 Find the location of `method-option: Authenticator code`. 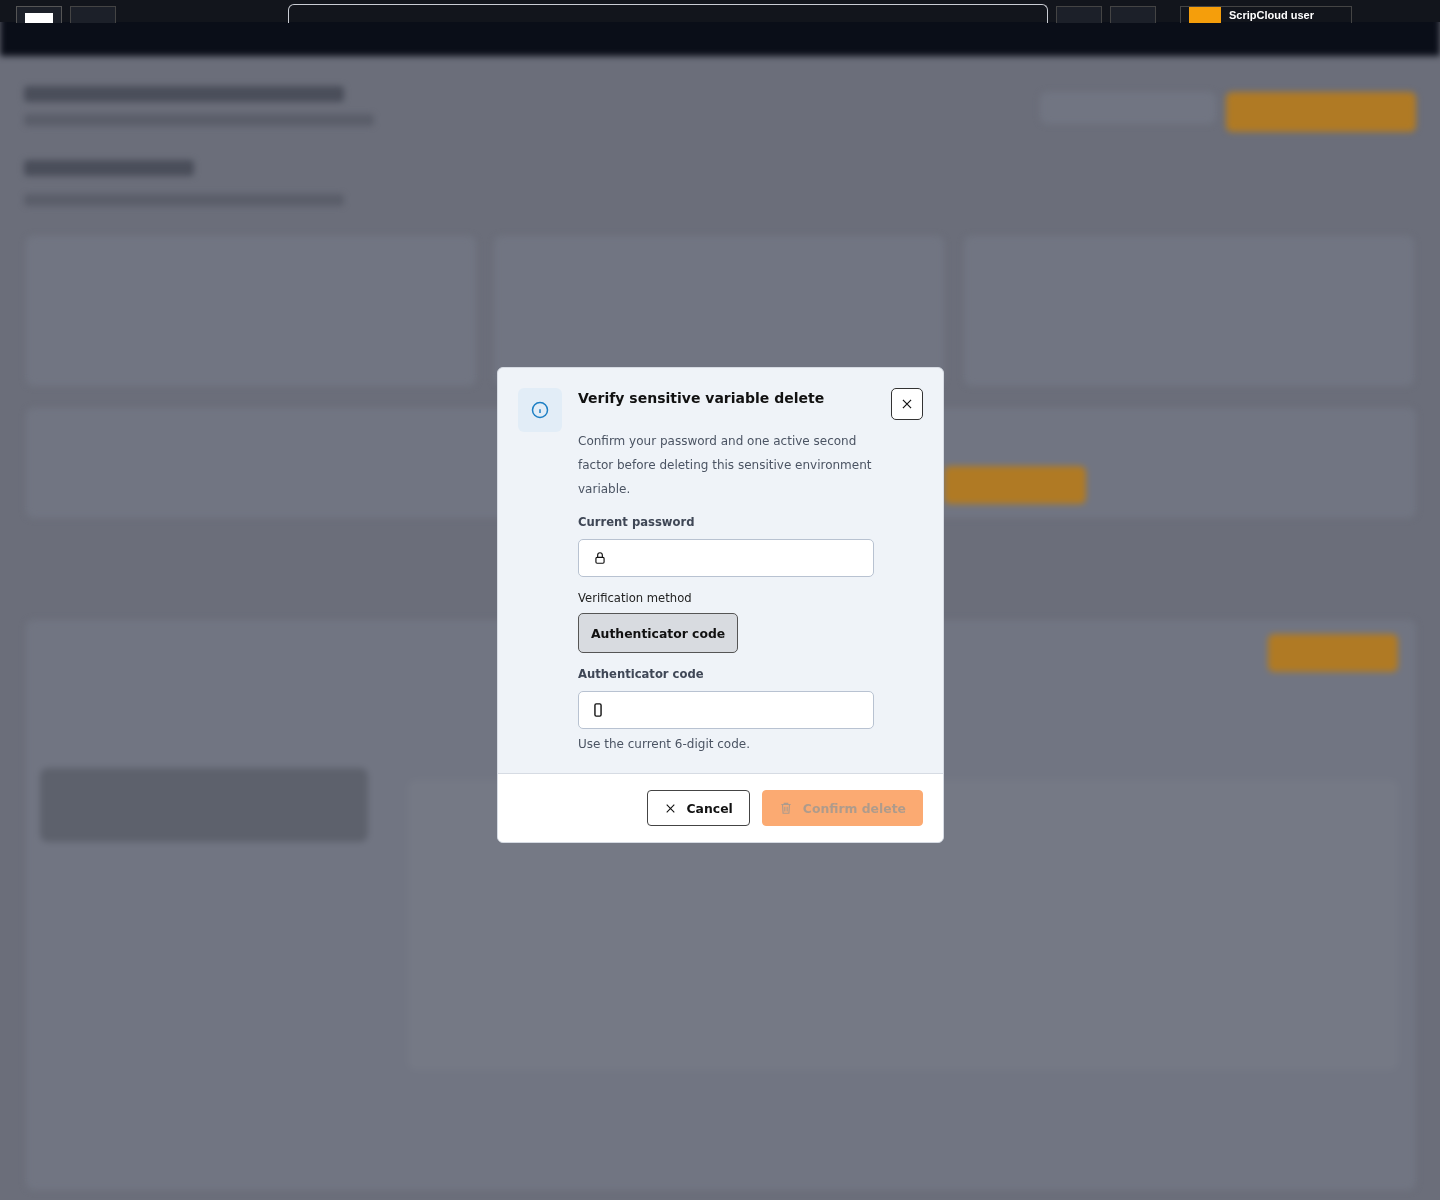

method-option: Authenticator code is located at coordinates (658, 633).